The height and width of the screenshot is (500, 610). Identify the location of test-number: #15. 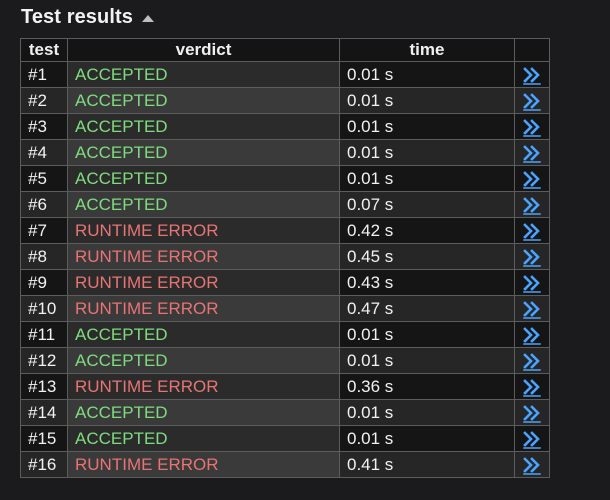
(44, 438).